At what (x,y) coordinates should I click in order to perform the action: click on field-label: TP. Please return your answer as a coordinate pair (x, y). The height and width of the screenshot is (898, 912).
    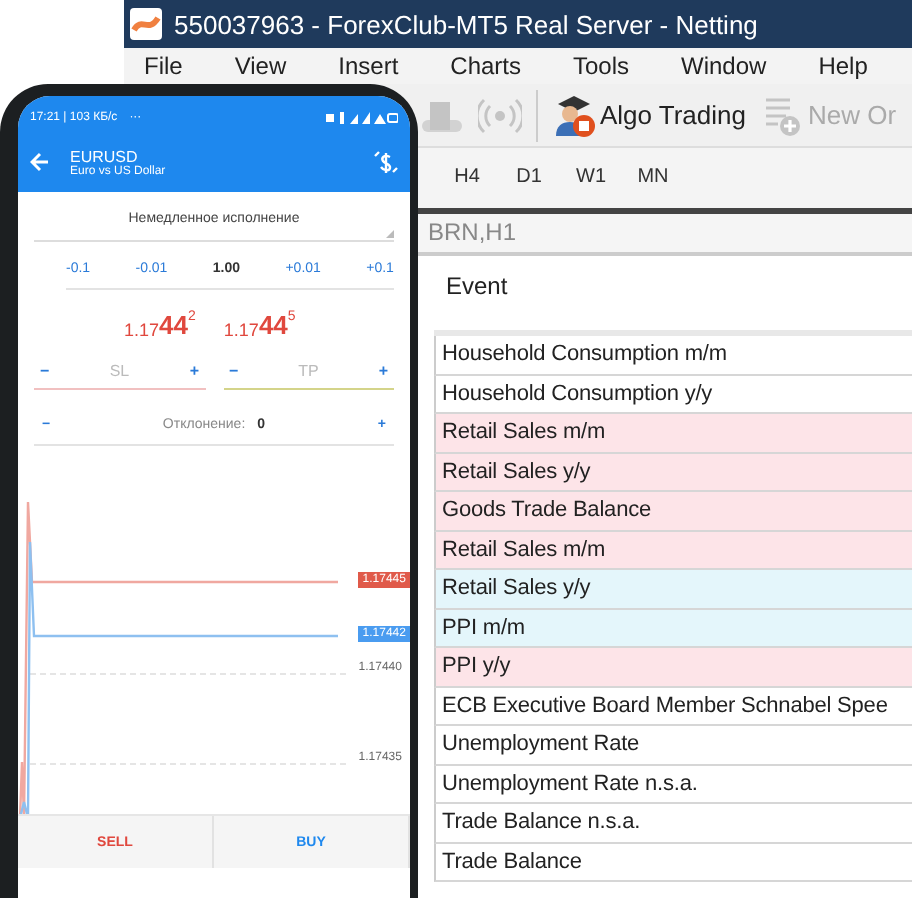
    Looking at the image, I should click on (308, 371).